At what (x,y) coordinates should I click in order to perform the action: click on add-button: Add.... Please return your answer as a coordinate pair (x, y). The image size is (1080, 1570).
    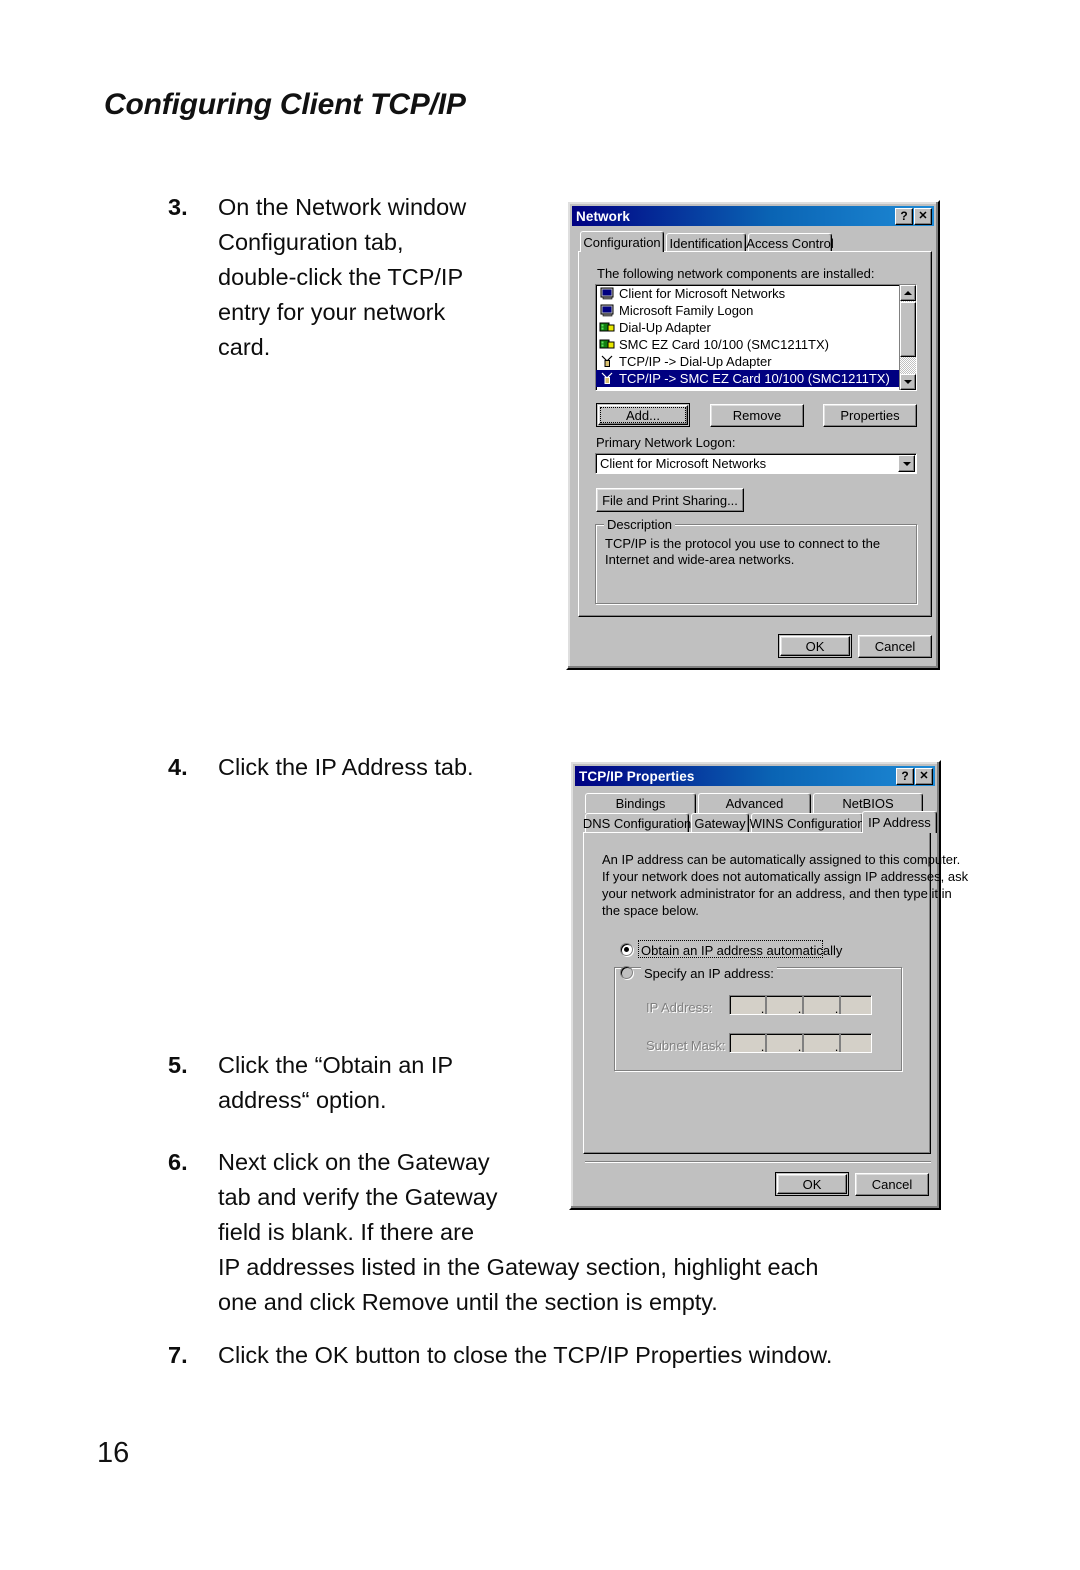
    Looking at the image, I should click on (643, 415).